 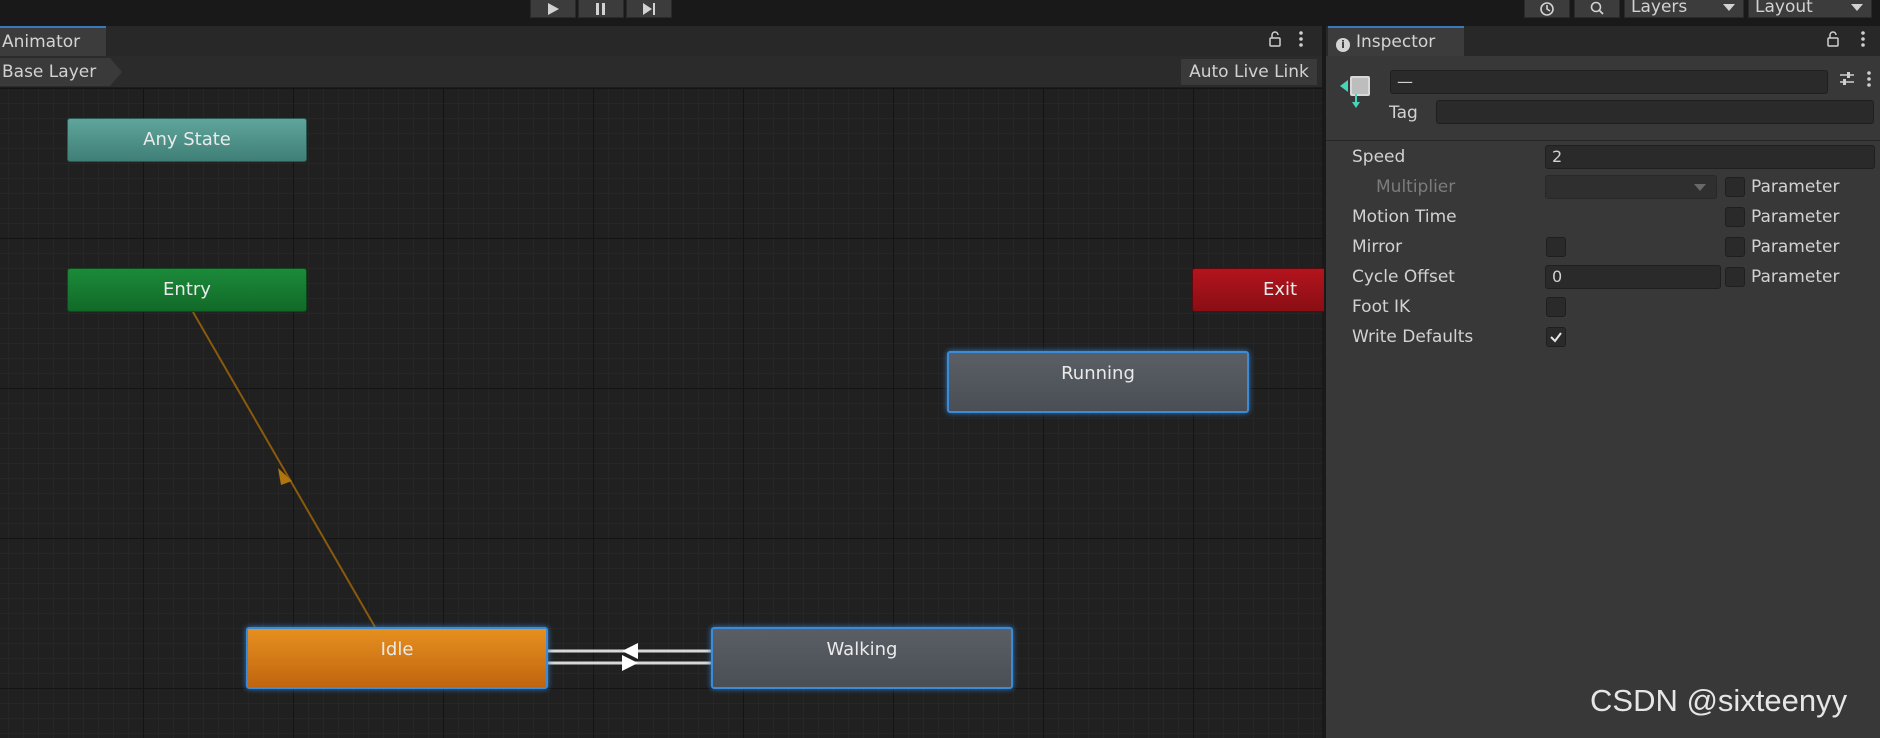 I want to click on info-icon: i, so click(x=1343, y=45).